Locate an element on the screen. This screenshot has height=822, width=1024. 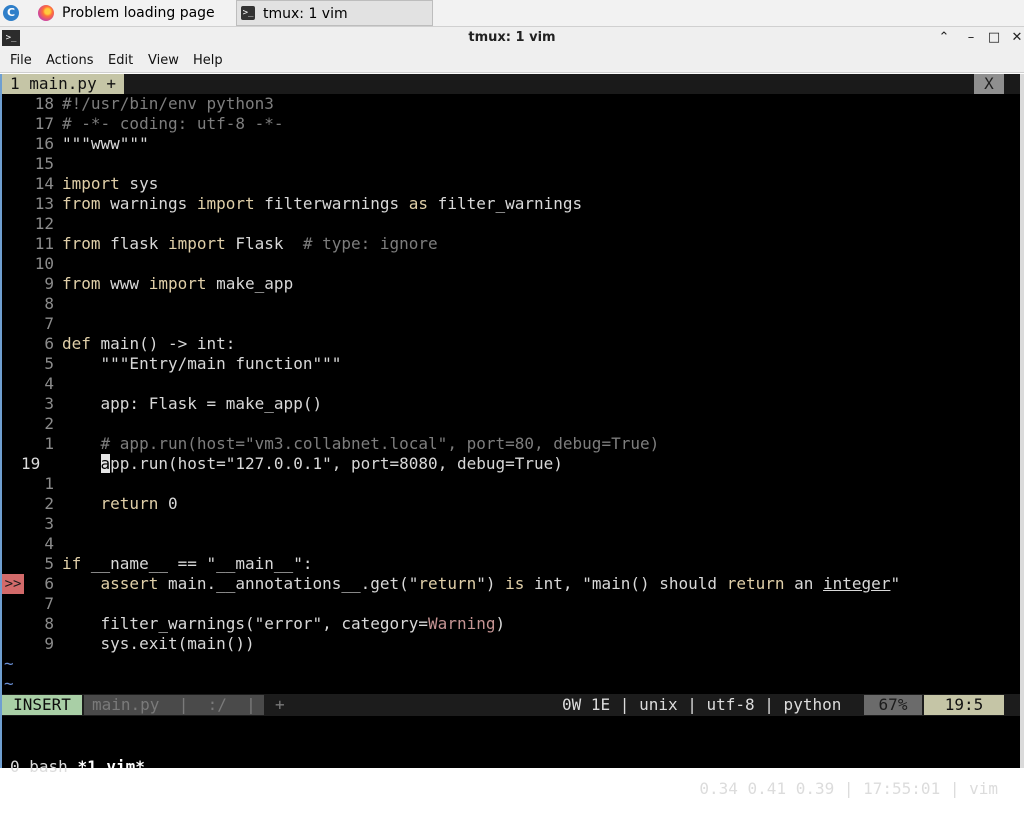
code-line: 12 is located at coordinates (502, 224).